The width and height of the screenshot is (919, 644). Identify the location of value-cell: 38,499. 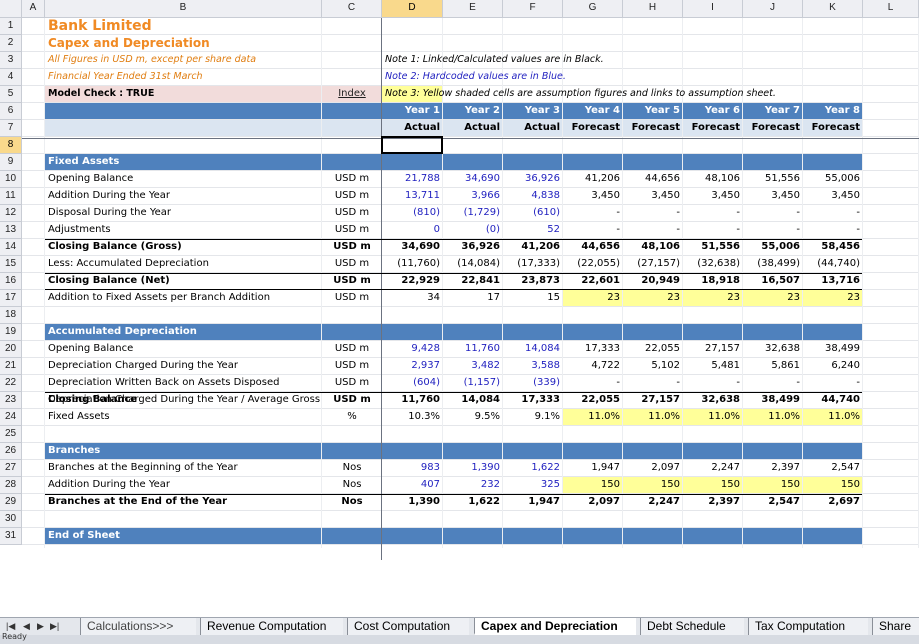
(773, 400).